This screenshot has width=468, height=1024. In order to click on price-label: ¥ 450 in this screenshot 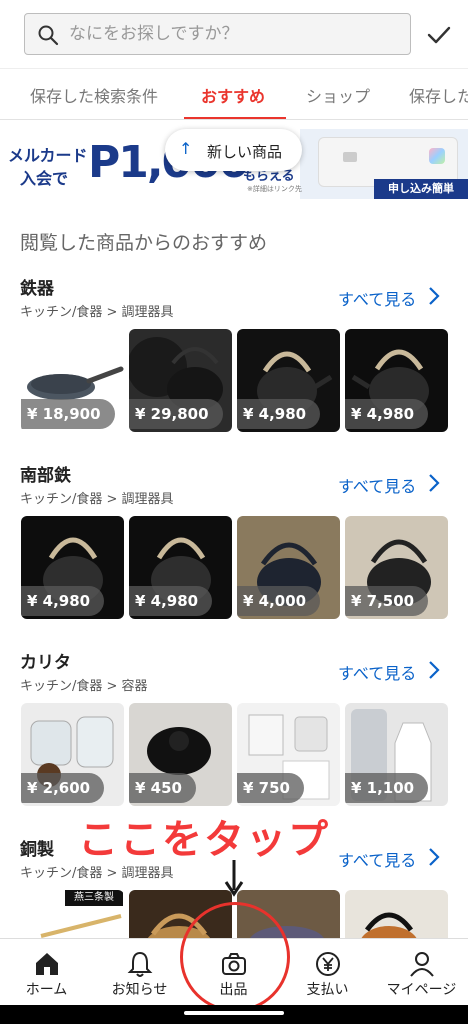, I will do `click(162, 788)`.